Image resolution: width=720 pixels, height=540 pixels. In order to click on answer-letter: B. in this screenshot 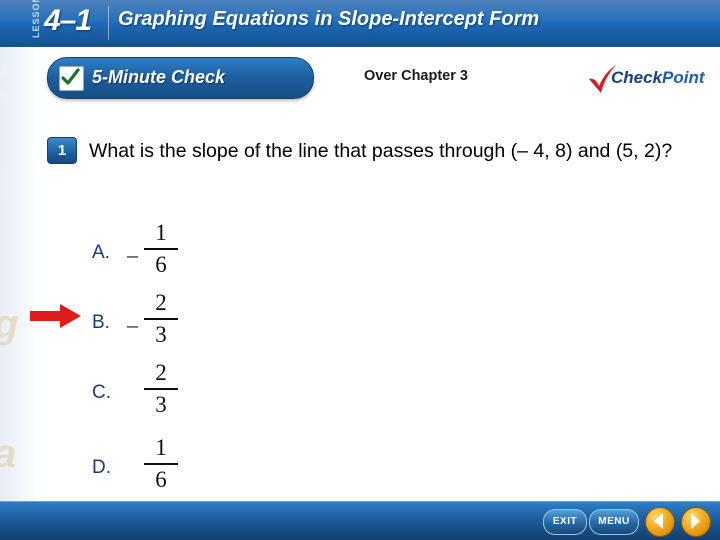, I will do `click(101, 322)`.